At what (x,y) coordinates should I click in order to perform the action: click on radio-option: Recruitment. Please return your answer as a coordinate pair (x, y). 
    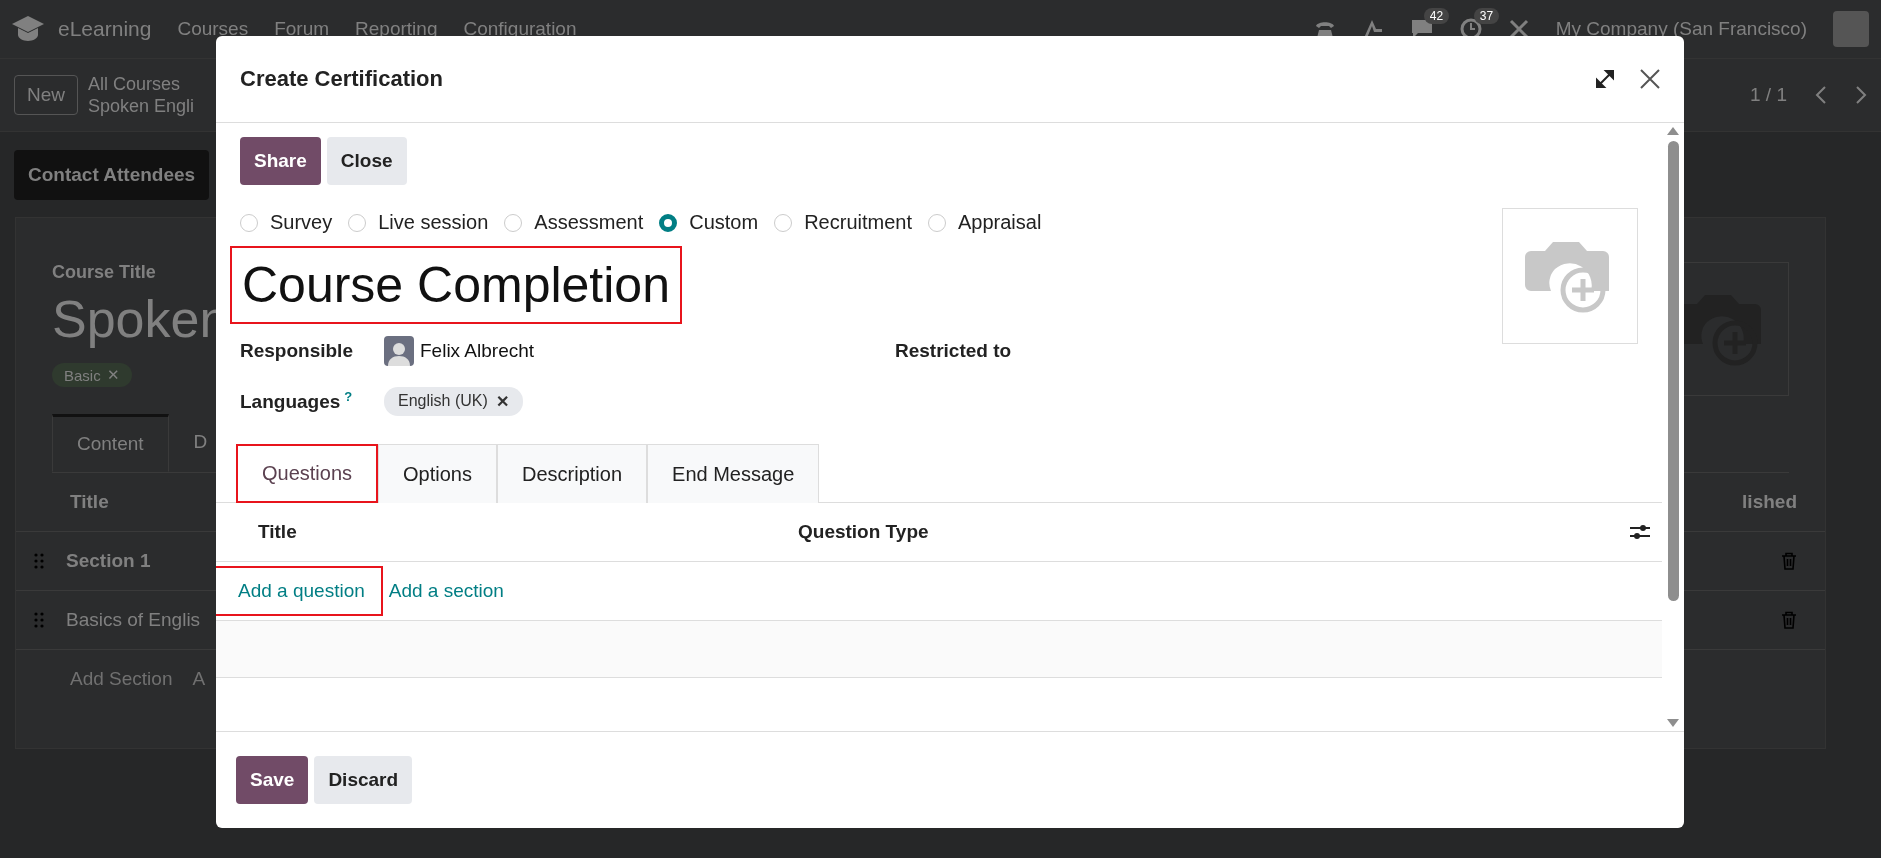
    Looking at the image, I should click on (843, 222).